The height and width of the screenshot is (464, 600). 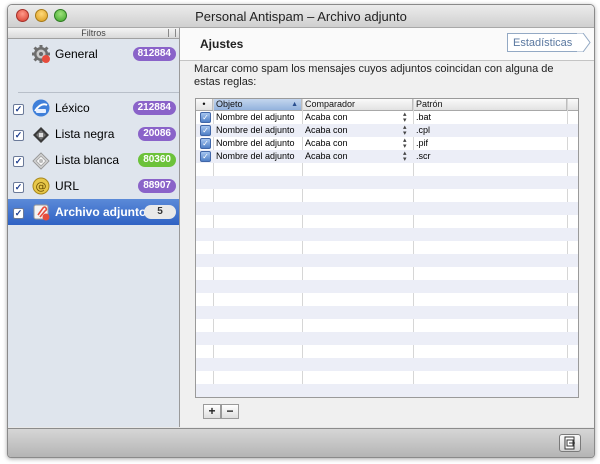 I want to click on count-badge: 88907, so click(x=157, y=186).